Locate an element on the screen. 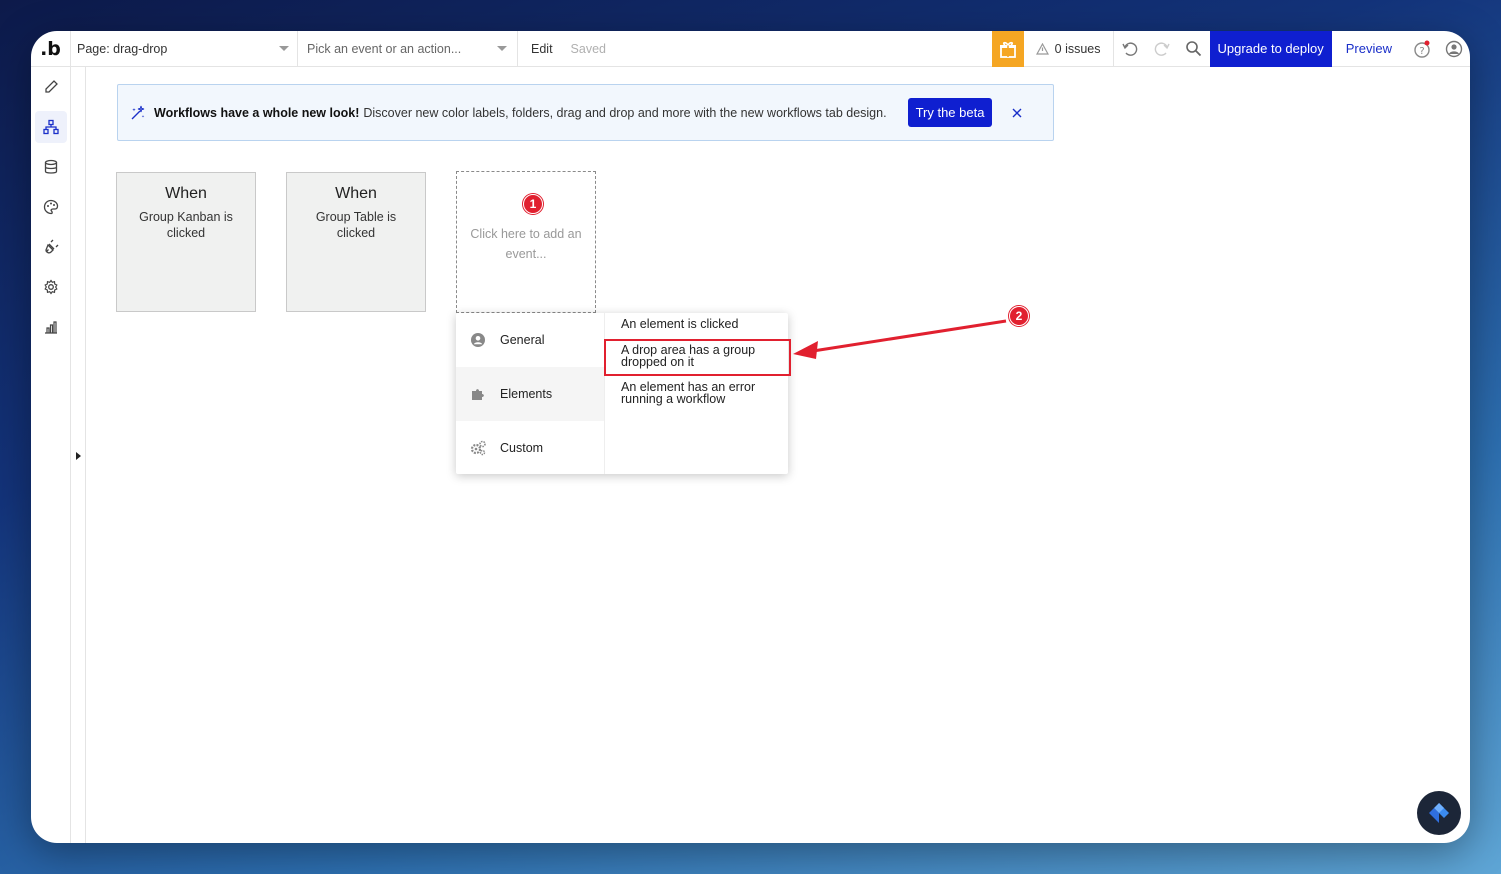 Image resolution: width=1501 pixels, height=874 pixels. logo: .b is located at coordinates (51, 49).